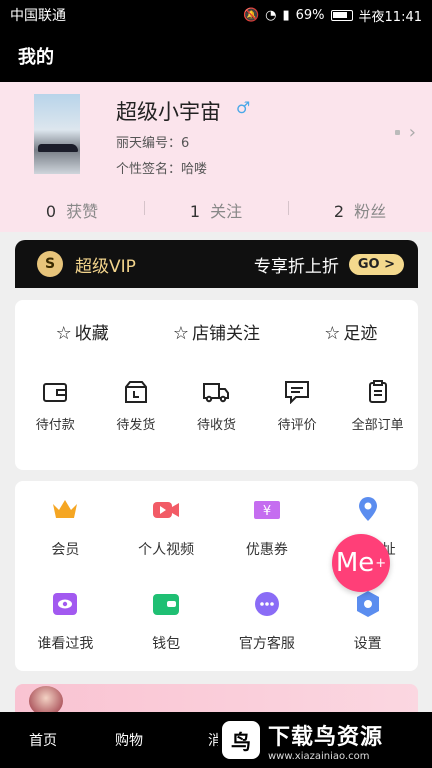 The image size is (432, 768). Describe the element at coordinates (216, 15) in the screenshot. I see `status-bar: 中国联通 🔕 ◔ ▮ 69% 半夜11:41` at that location.